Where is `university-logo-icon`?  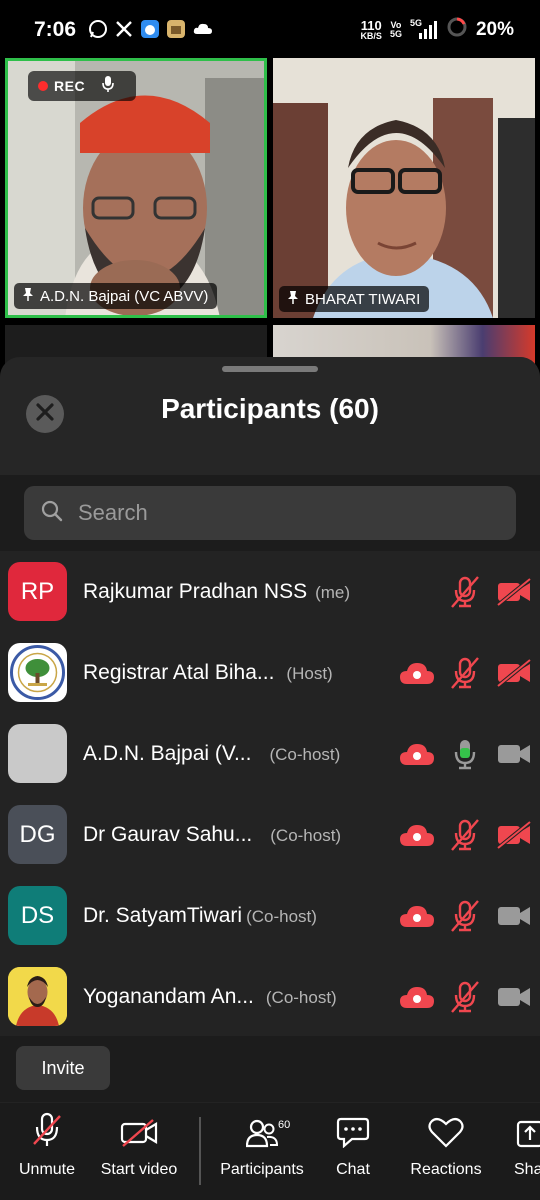 university-logo-icon is located at coordinates (37, 672).